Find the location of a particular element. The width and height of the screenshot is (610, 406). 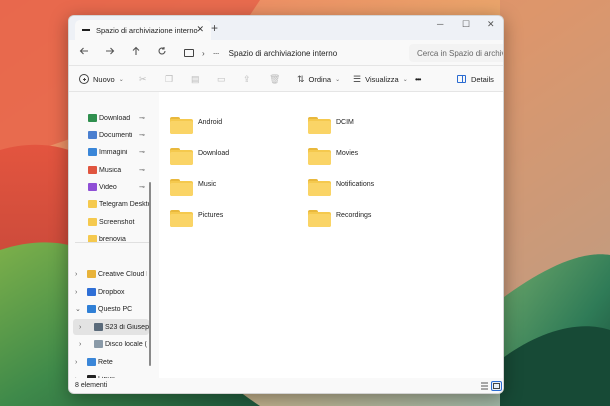

folder-name: Pictures is located at coordinates (211, 215).